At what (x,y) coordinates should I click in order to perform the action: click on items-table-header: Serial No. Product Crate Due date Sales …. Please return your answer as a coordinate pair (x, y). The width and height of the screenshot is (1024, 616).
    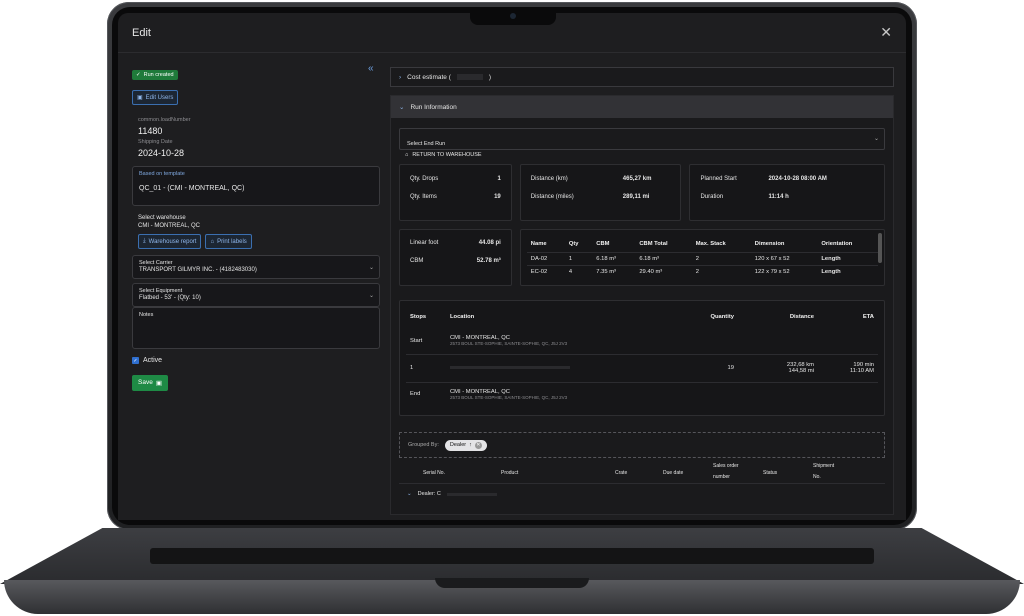
    Looking at the image, I should click on (642, 471).